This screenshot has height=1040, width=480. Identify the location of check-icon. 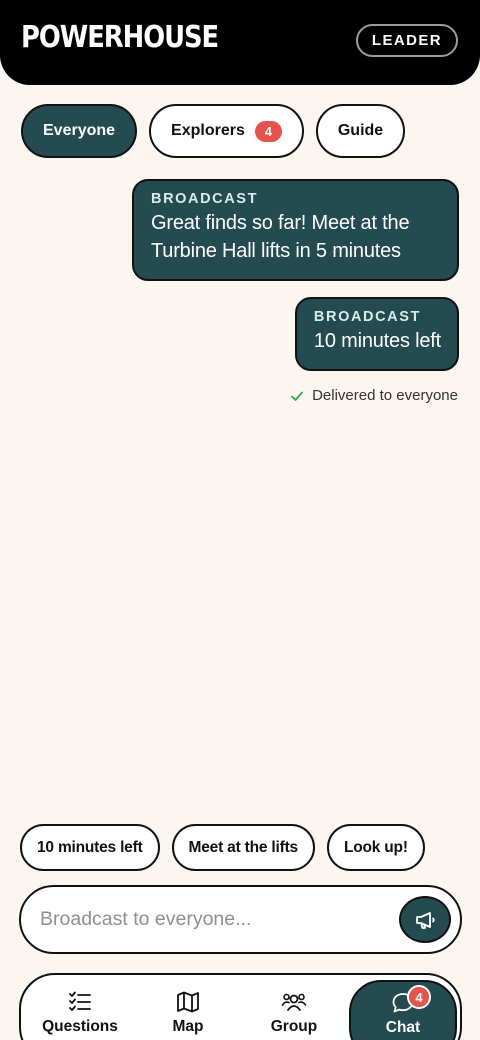
(297, 396).